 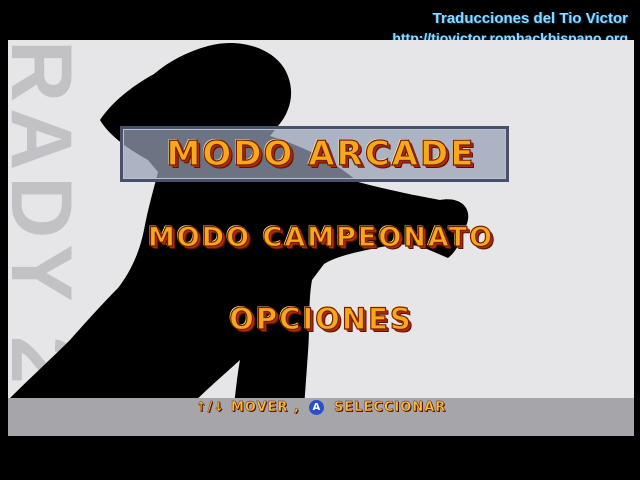 What do you see at coordinates (321, 318) in the screenshot?
I see `menu-item-opciones: OPCIONES` at bounding box center [321, 318].